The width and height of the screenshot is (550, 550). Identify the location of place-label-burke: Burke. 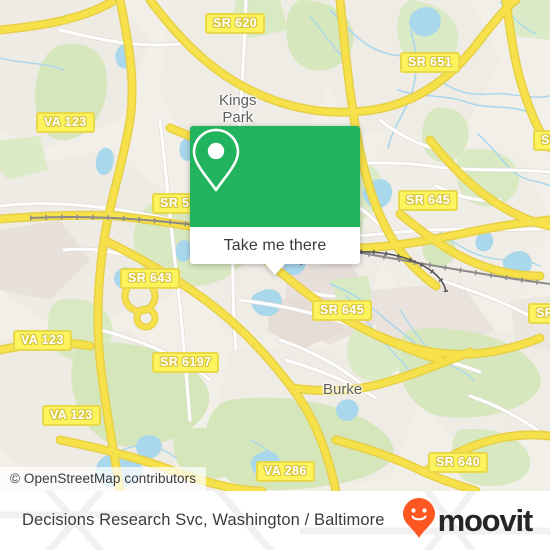
(343, 389).